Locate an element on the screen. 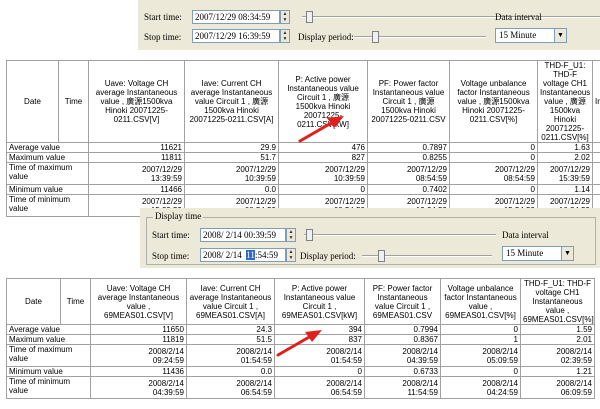 This screenshot has width=600, height=409. table-cell: 0.8255 is located at coordinates (408, 157).